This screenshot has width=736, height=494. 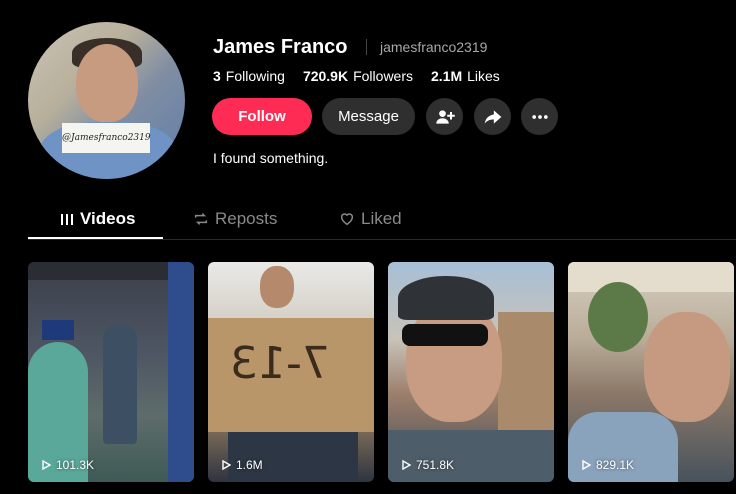 What do you see at coordinates (483, 76) in the screenshot?
I see `stat-likes-label: Likes` at bounding box center [483, 76].